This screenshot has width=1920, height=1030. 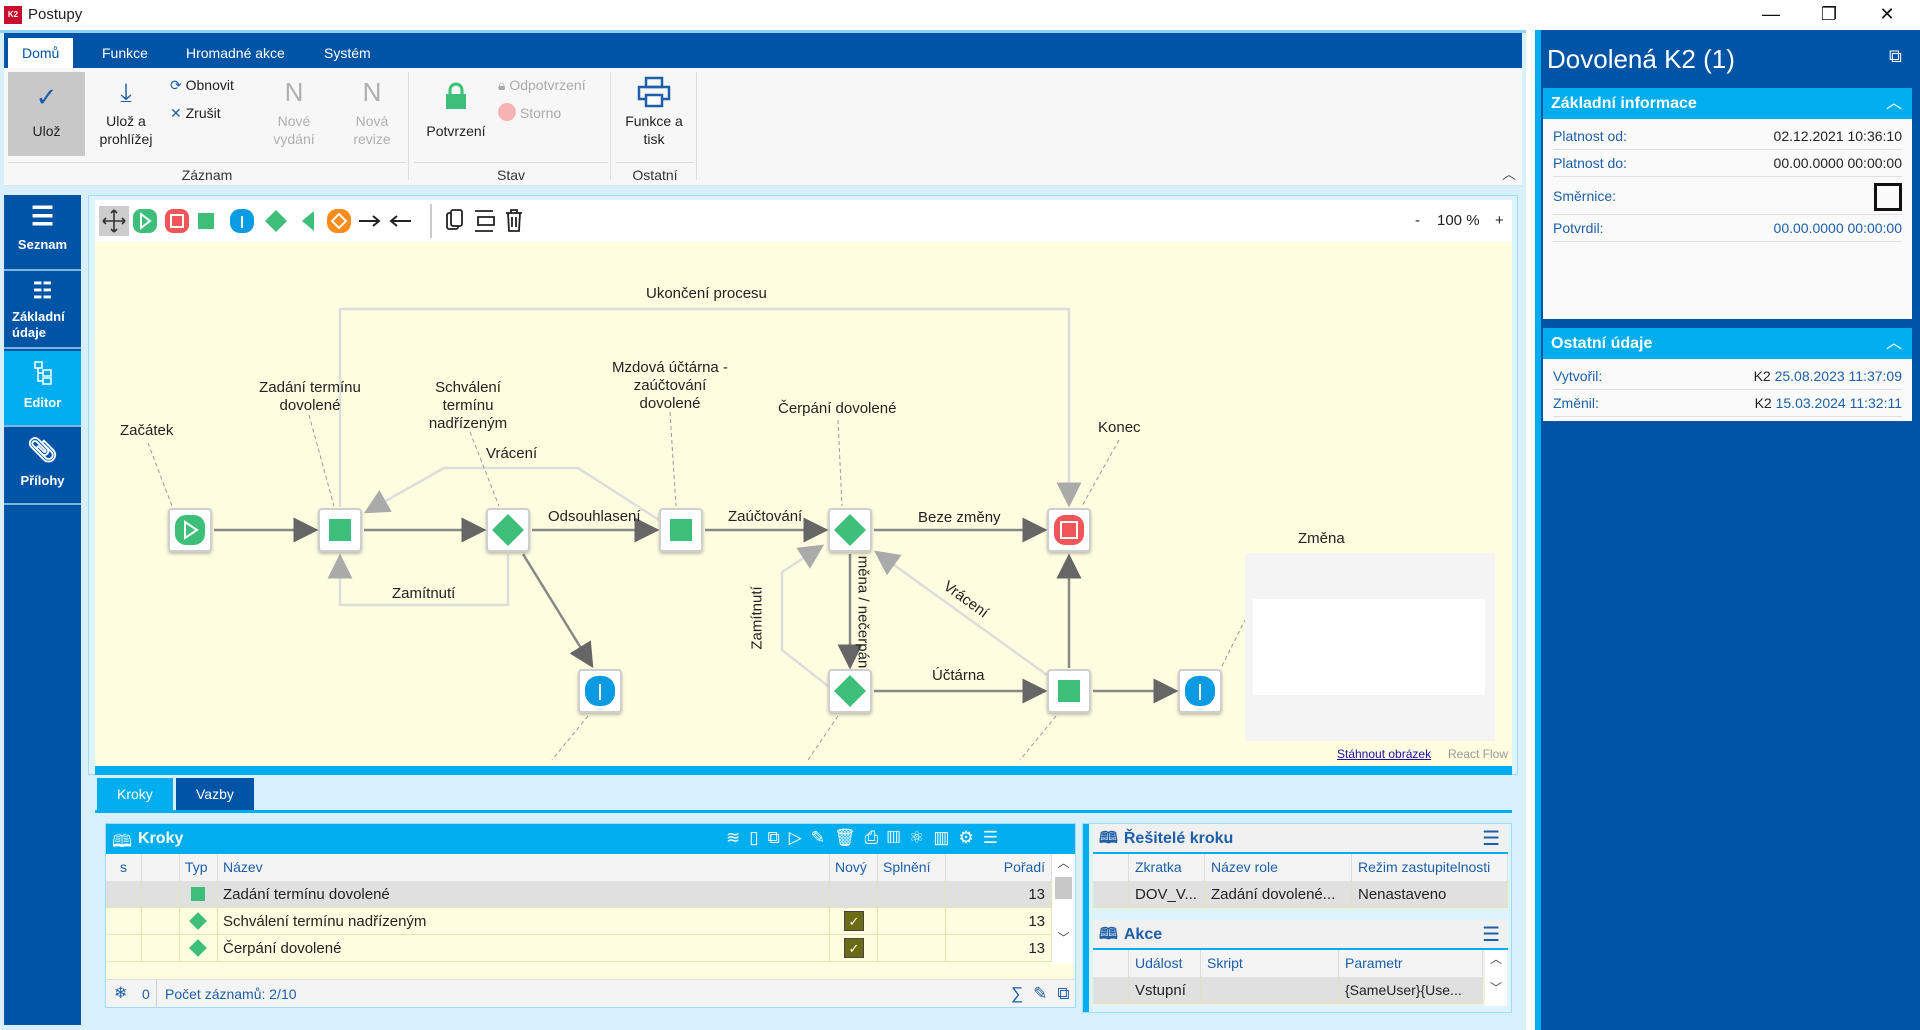 What do you see at coordinates (400, 221) in the screenshot?
I see `arrow-left-icon` at bounding box center [400, 221].